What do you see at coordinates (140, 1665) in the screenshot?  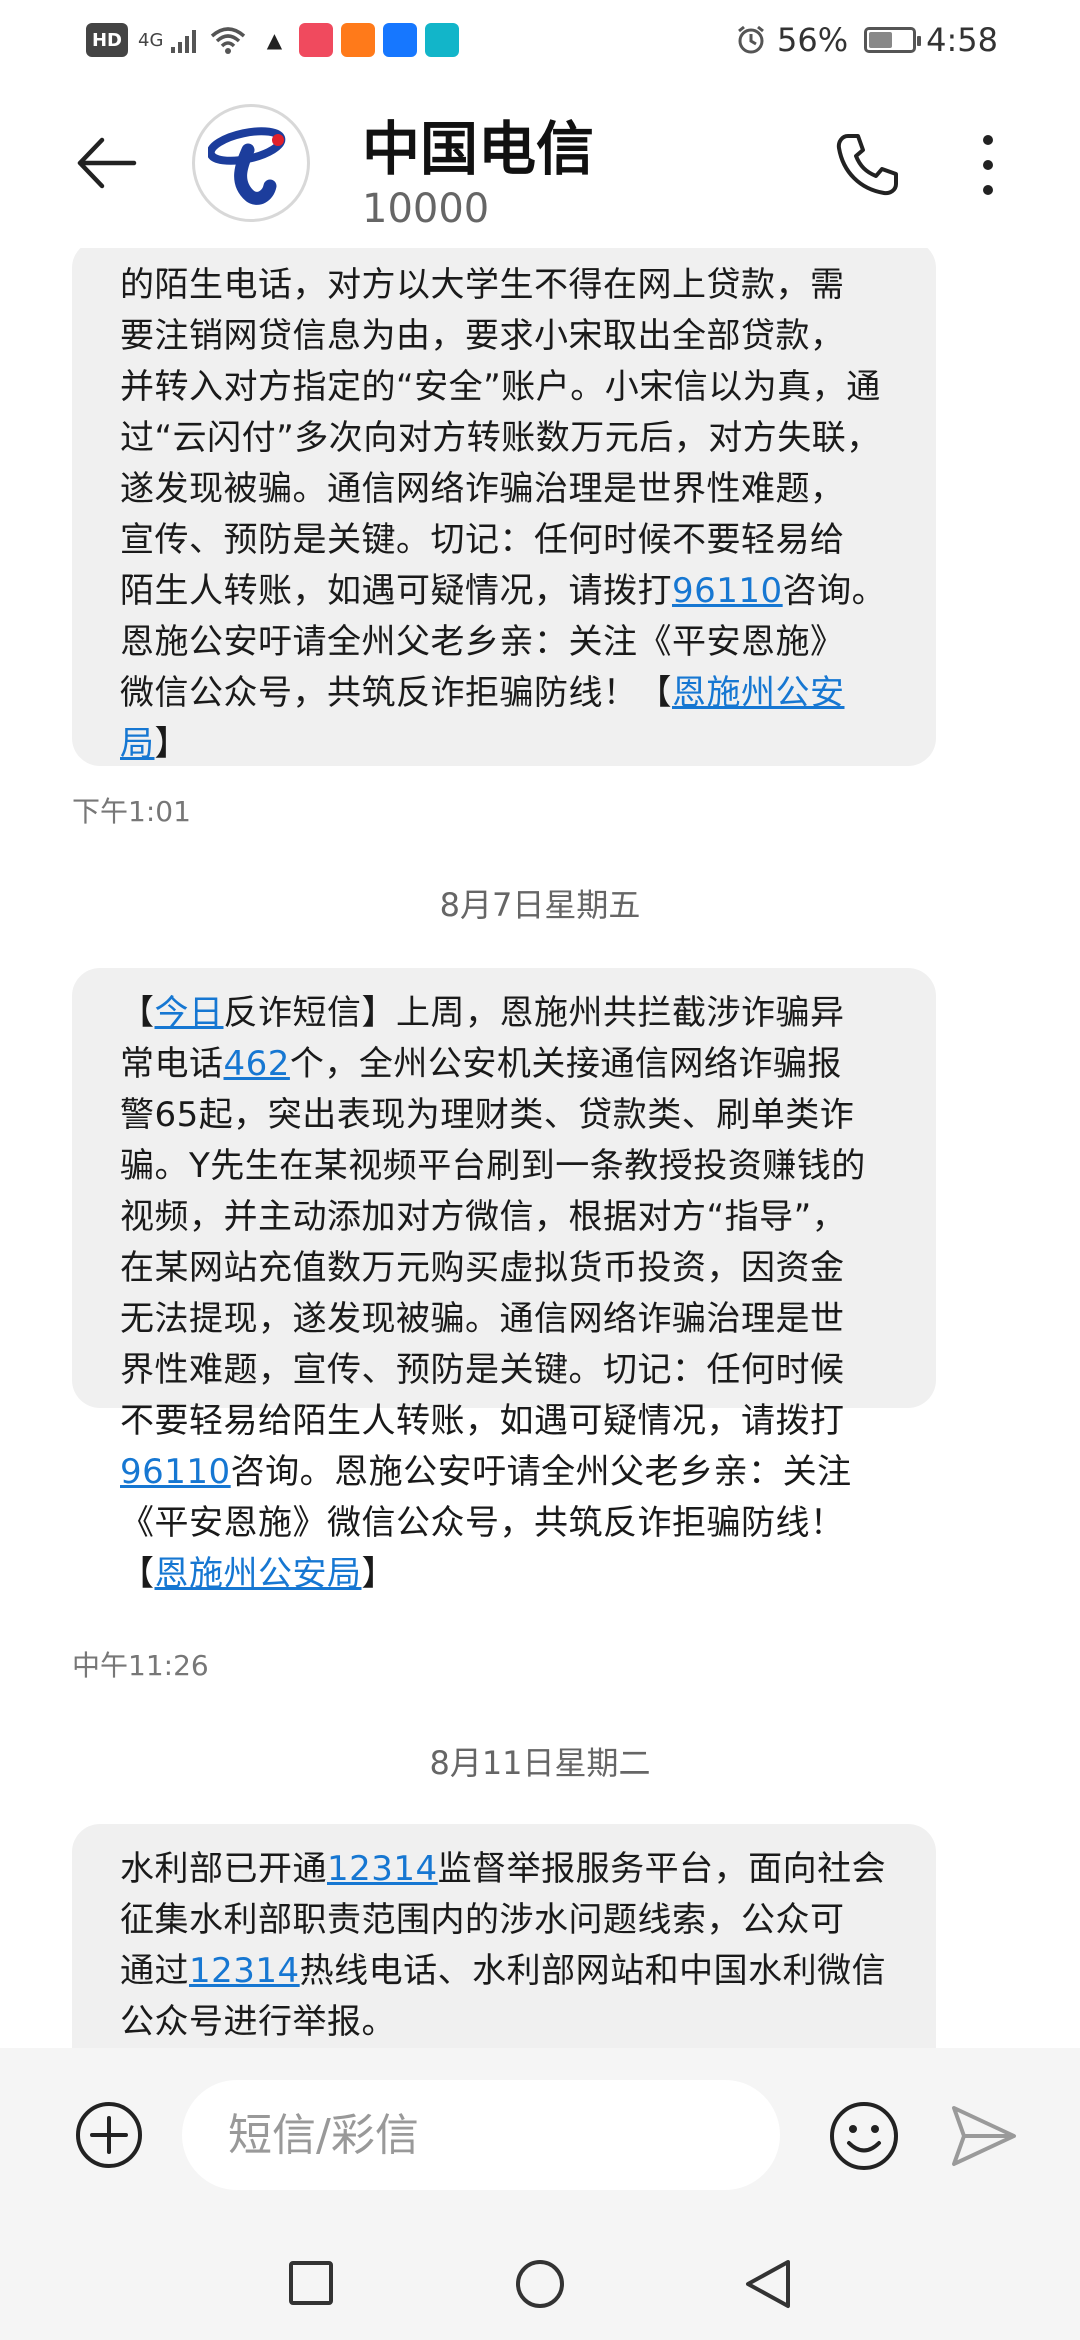 I see `message-timestamp: 中午11:26` at bounding box center [140, 1665].